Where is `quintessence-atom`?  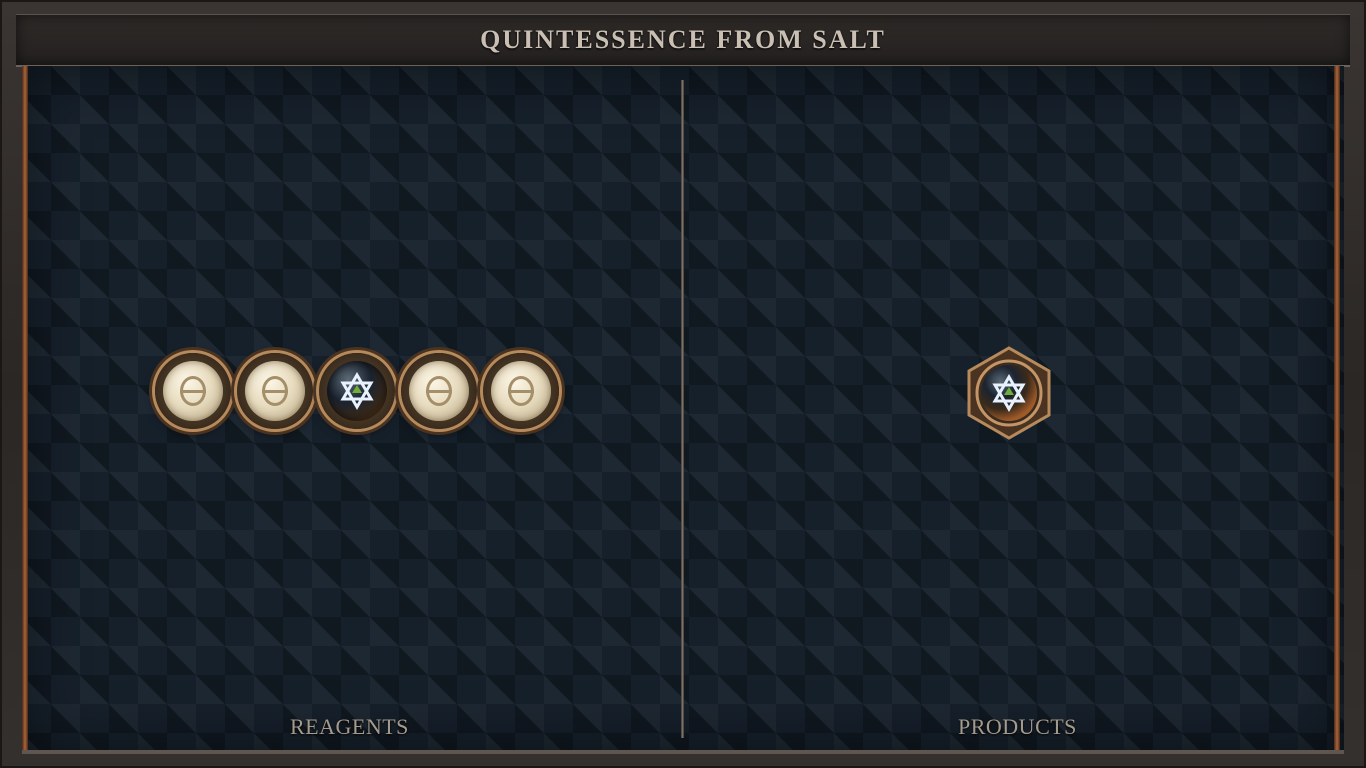
quintessence-atom is located at coordinates (357, 391).